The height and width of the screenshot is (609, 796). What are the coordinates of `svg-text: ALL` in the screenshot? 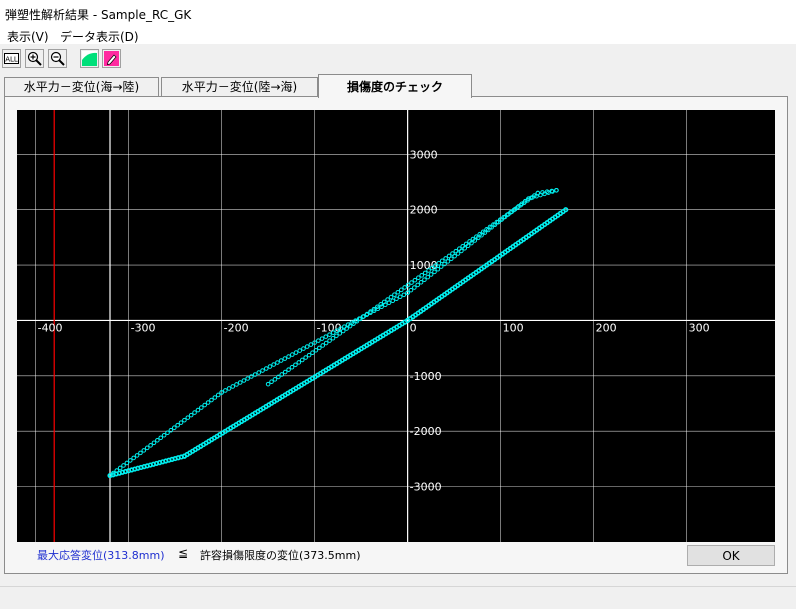 It's located at (11, 60).